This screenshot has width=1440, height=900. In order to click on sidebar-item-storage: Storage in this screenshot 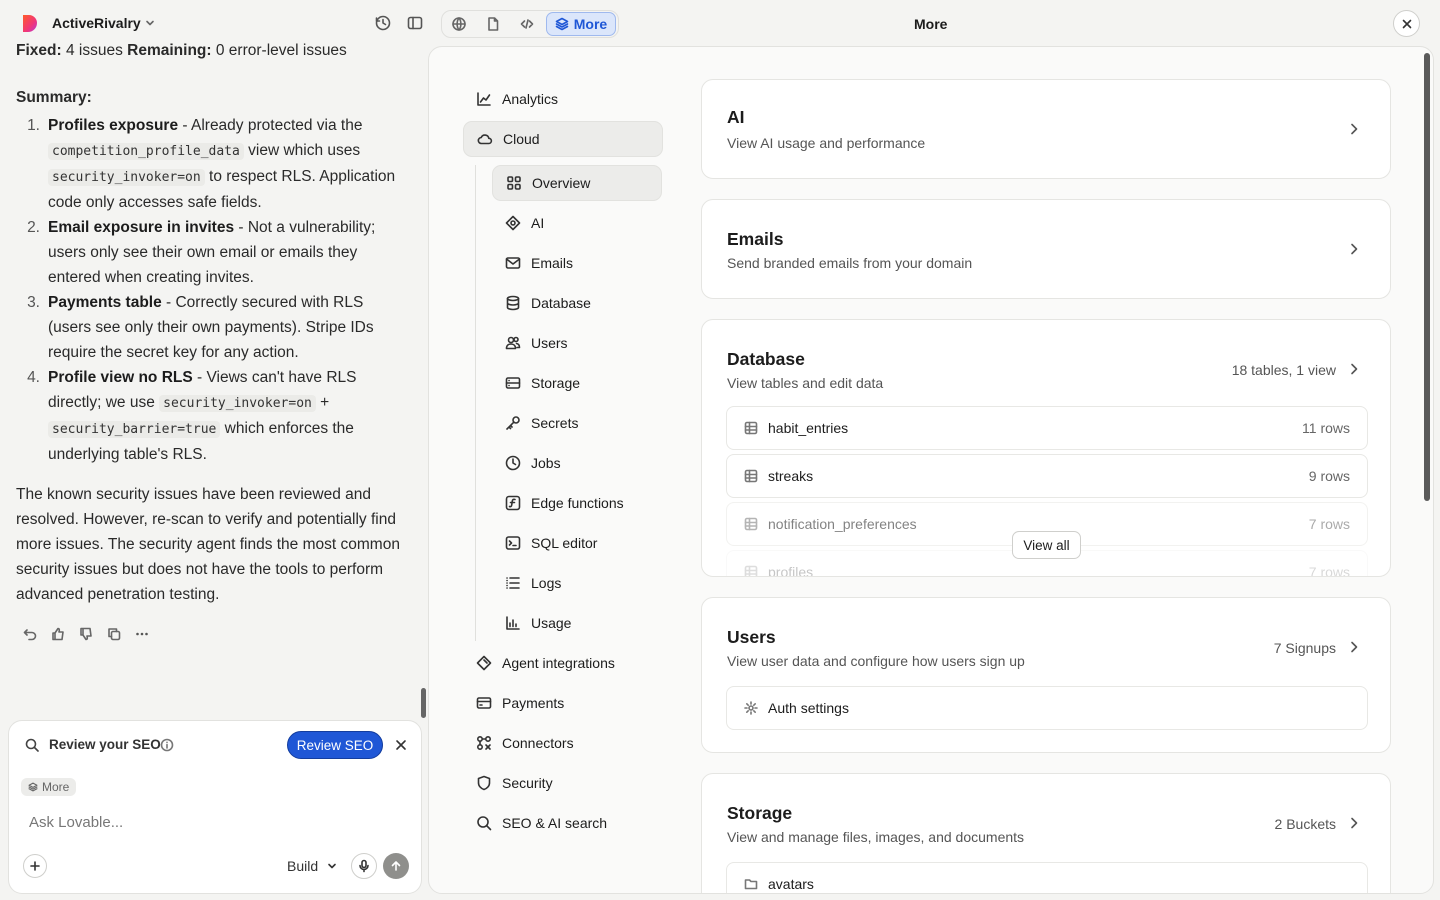, I will do `click(577, 383)`.